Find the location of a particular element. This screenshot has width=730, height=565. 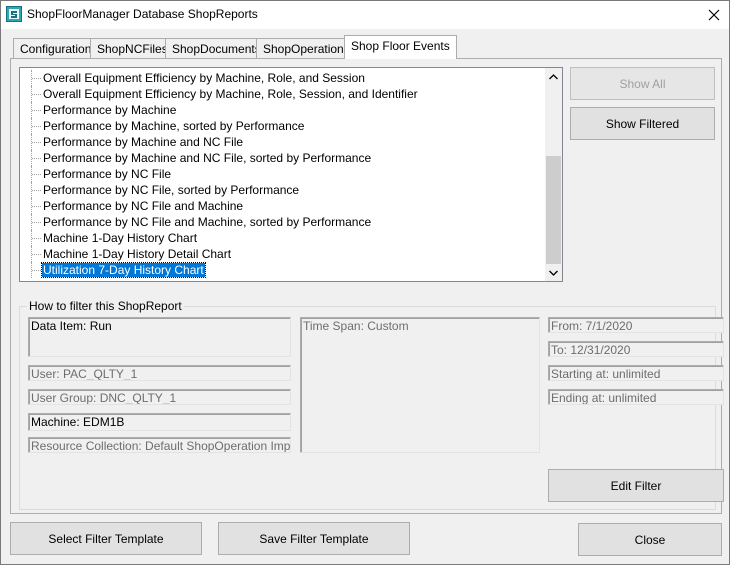

list-item: Machine 1-Day History Detail Chart is located at coordinates (282, 254).